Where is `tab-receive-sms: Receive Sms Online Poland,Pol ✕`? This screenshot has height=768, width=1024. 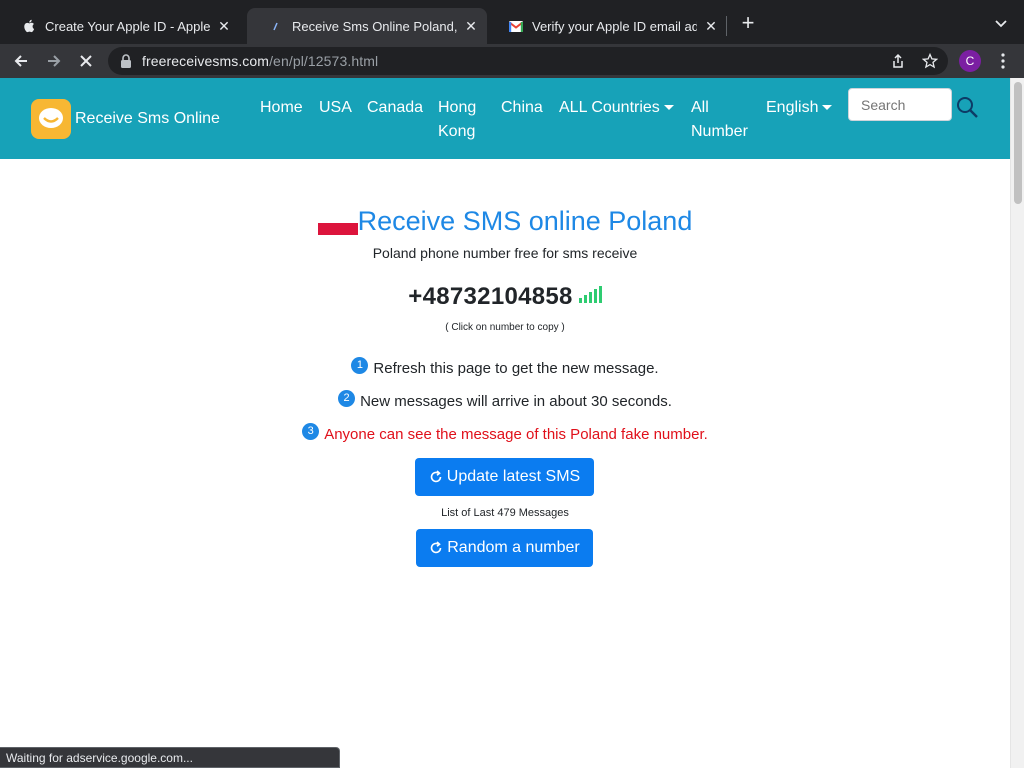 tab-receive-sms: Receive Sms Online Poland,Pol ✕ is located at coordinates (367, 26).